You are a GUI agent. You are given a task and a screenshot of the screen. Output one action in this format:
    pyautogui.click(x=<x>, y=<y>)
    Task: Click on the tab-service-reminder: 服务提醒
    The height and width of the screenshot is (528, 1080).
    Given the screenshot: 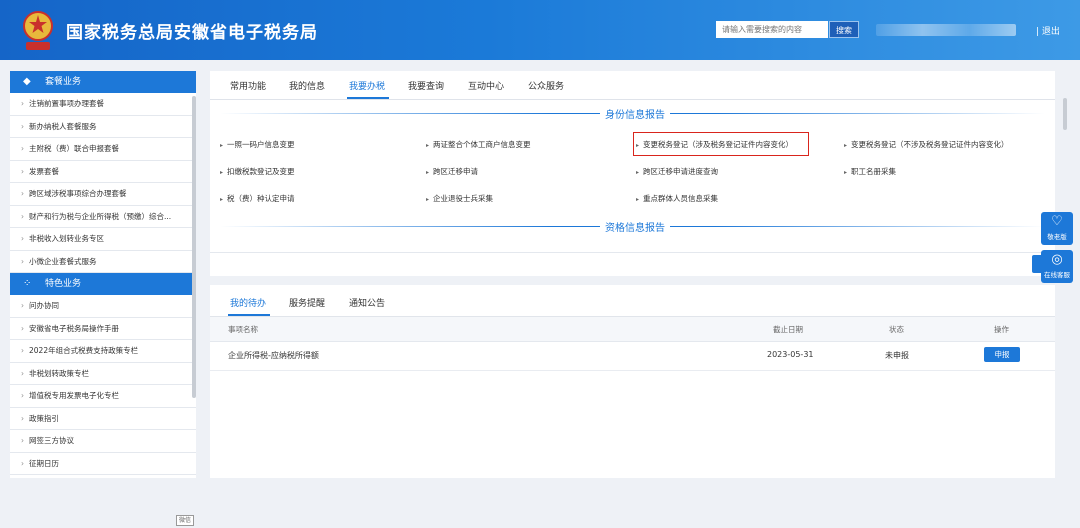 What is the action you would take?
    pyautogui.click(x=307, y=302)
    